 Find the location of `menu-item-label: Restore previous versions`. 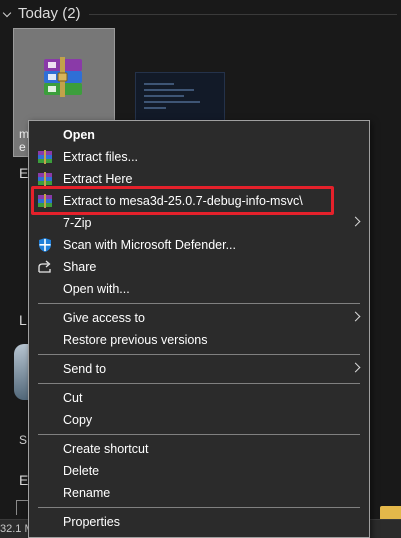

menu-item-label: Restore previous versions is located at coordinates (135, 340).